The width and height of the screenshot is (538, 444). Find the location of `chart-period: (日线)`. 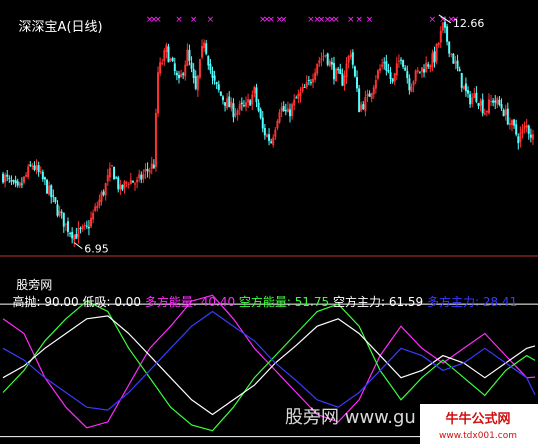

chart-period: (日线) is located at coordinates (84, 27).